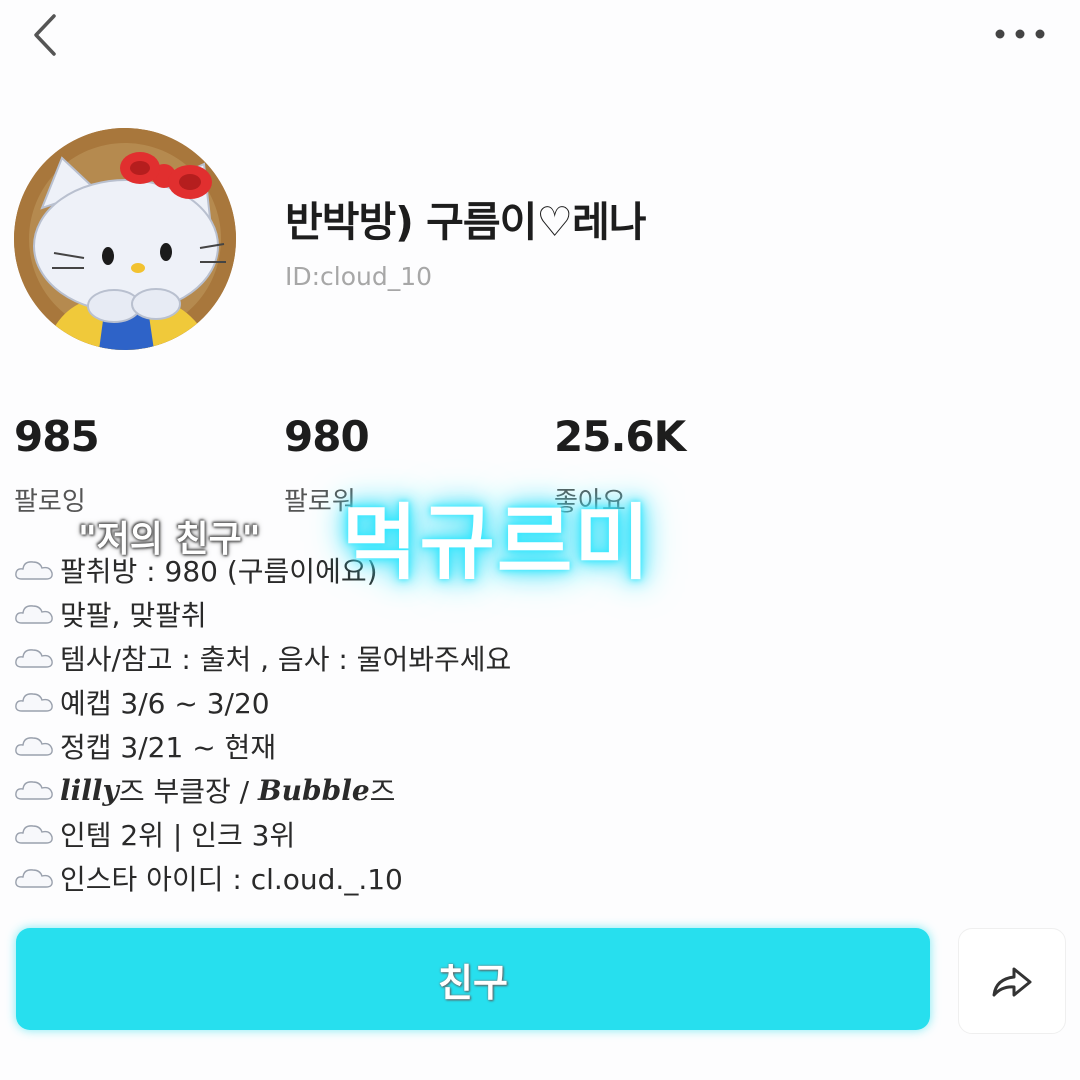 Image resolution: width=1080 pixels, height=1080 pixels. I want to click on bio-text: 정캡 3/21 ~ 현재, so click(168, 747).